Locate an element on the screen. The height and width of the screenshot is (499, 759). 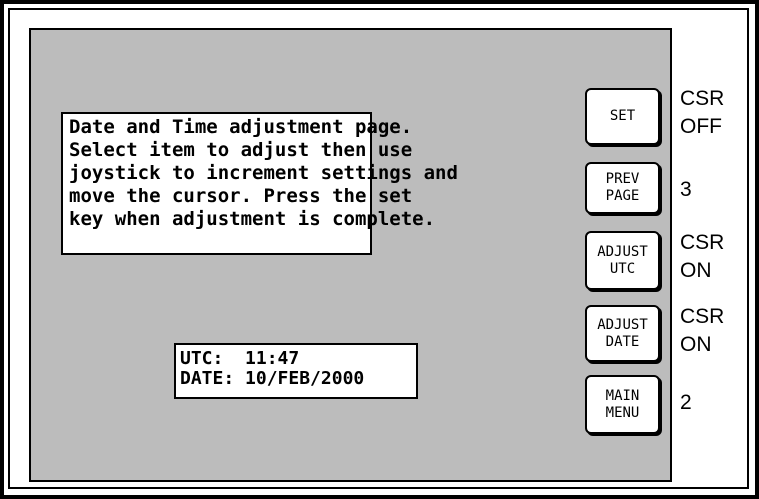
set-button-label: SET is located at coordinates (622, 116).